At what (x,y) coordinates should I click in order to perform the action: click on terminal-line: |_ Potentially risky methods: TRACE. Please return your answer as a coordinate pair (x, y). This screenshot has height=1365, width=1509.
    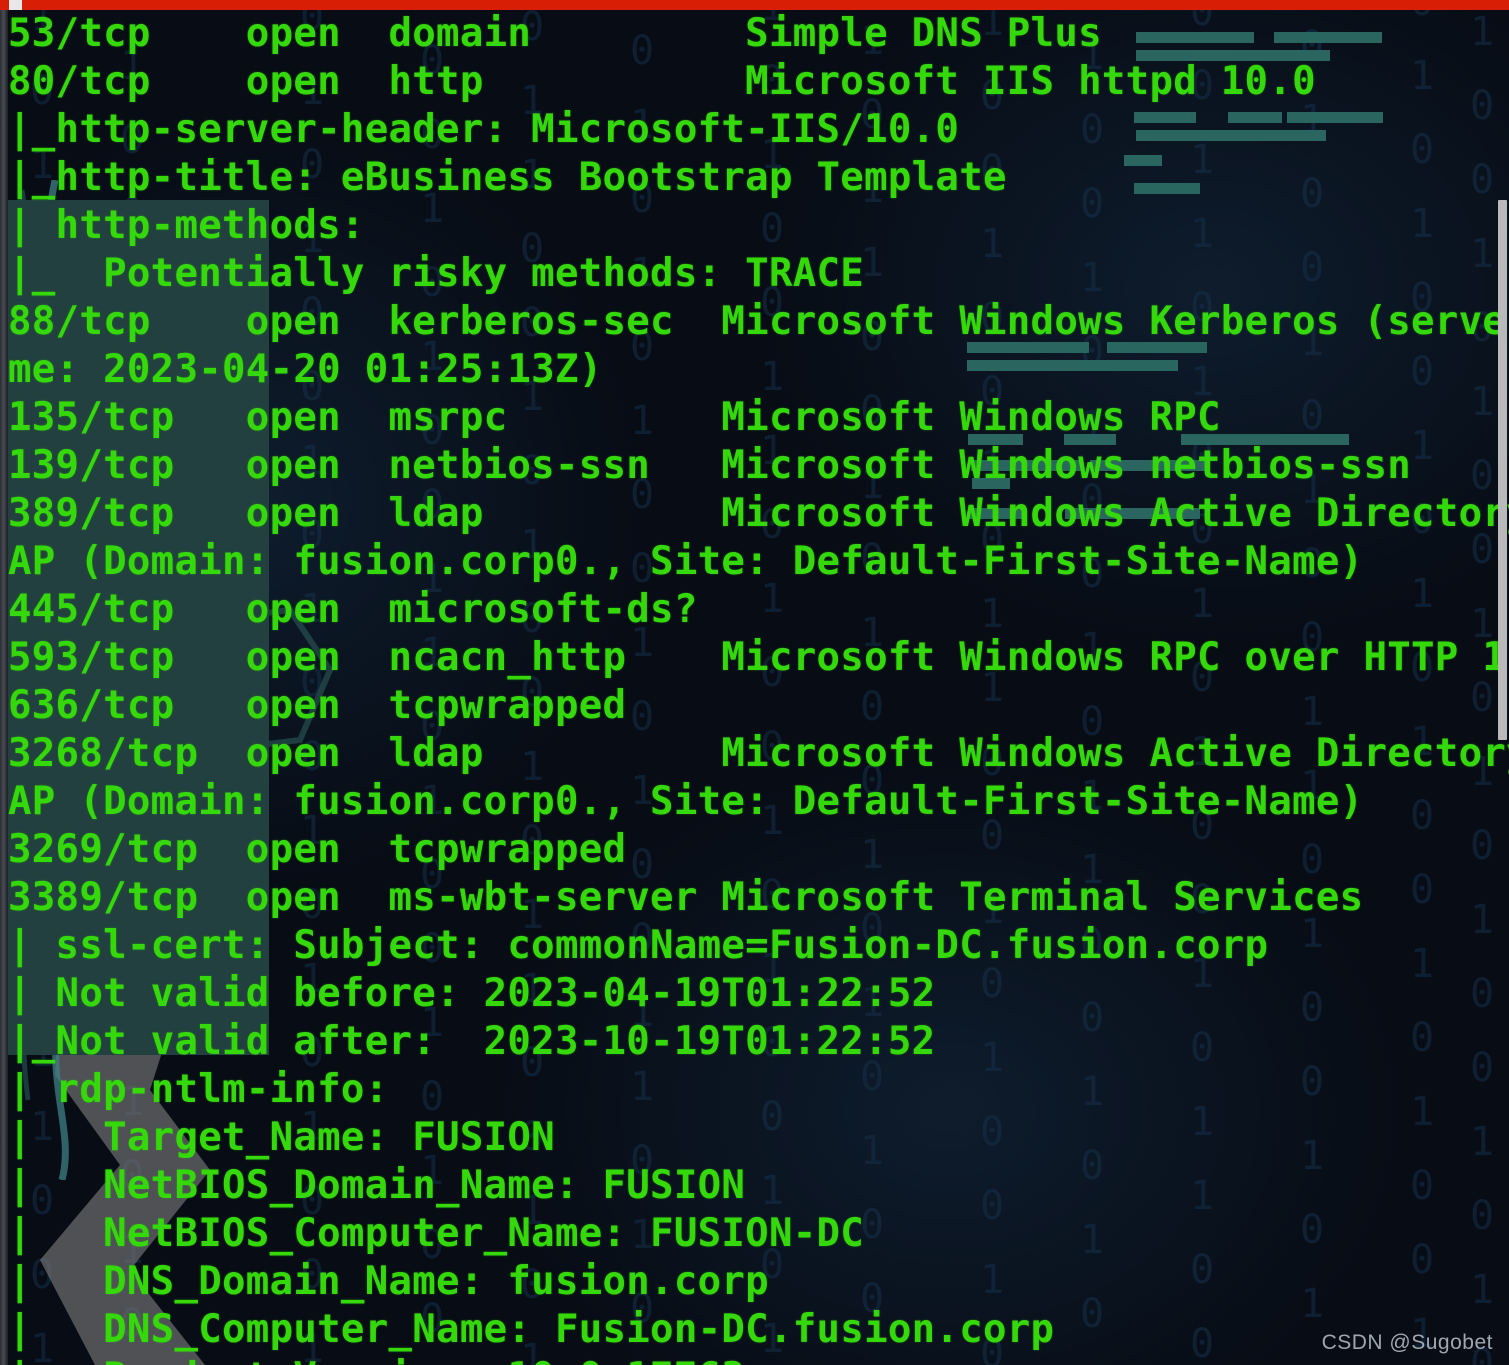
    Looking at the image, I should click on (436, 273).